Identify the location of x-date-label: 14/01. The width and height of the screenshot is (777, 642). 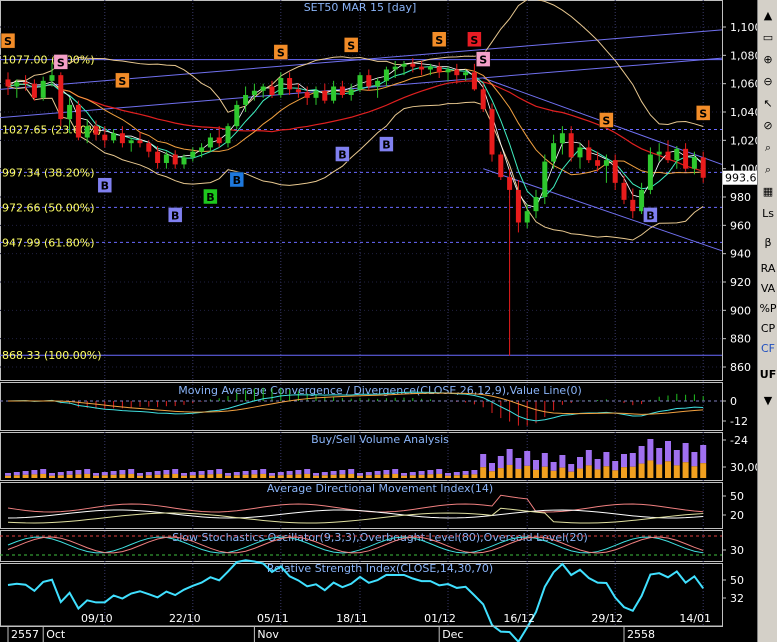
(695, 618).